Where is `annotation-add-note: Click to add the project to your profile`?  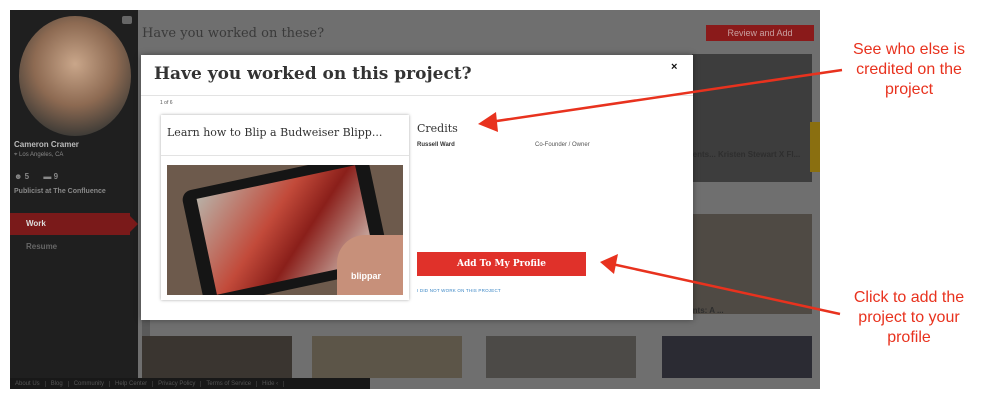 annotation-add-note: Click to add the project to your profile is located at coordinates (909, 318).